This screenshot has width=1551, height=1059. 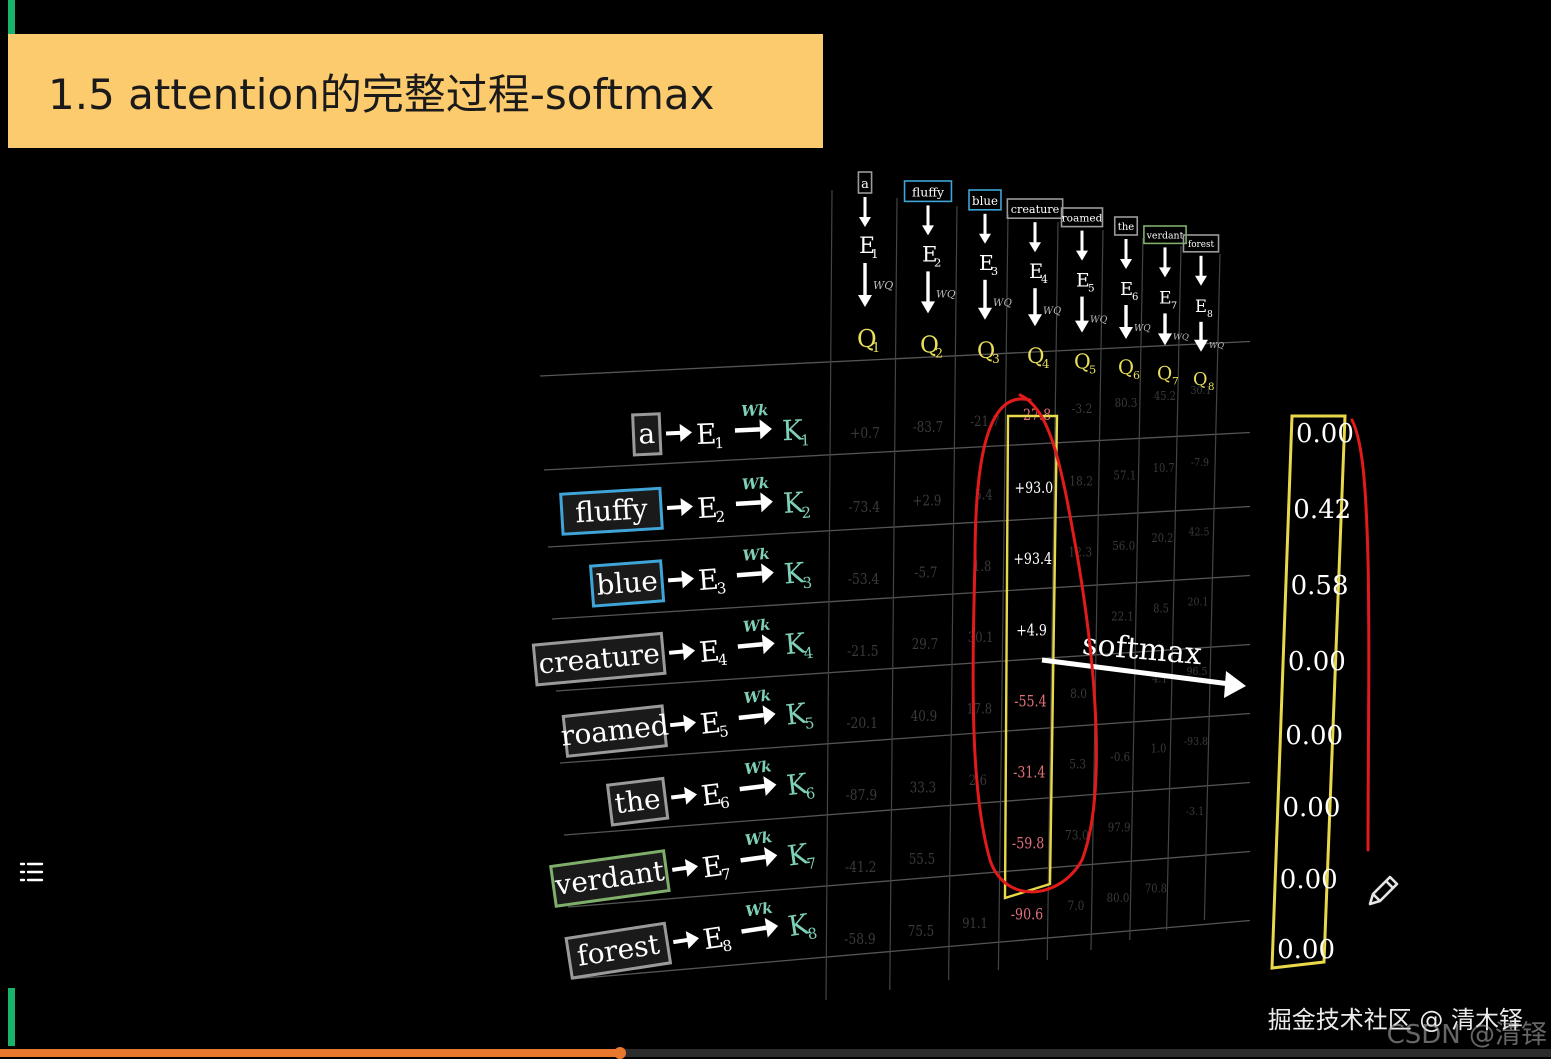 I want to click on grid-cell-value: 30.1, so click(x=1201, y=390).